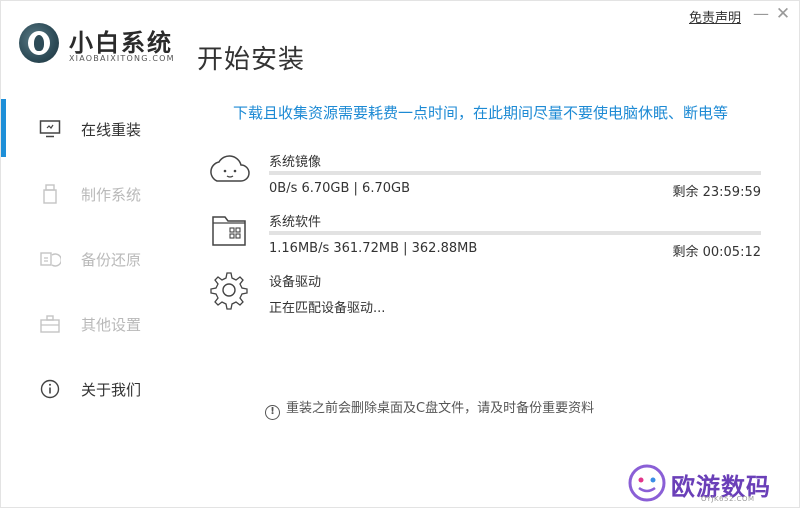 Image resolution: width=800 pixels, height=508 pixels. What do you see at coordinates (50, 259) in the screenshot?
I see `backup-icon` at bounding box center [50, 259].